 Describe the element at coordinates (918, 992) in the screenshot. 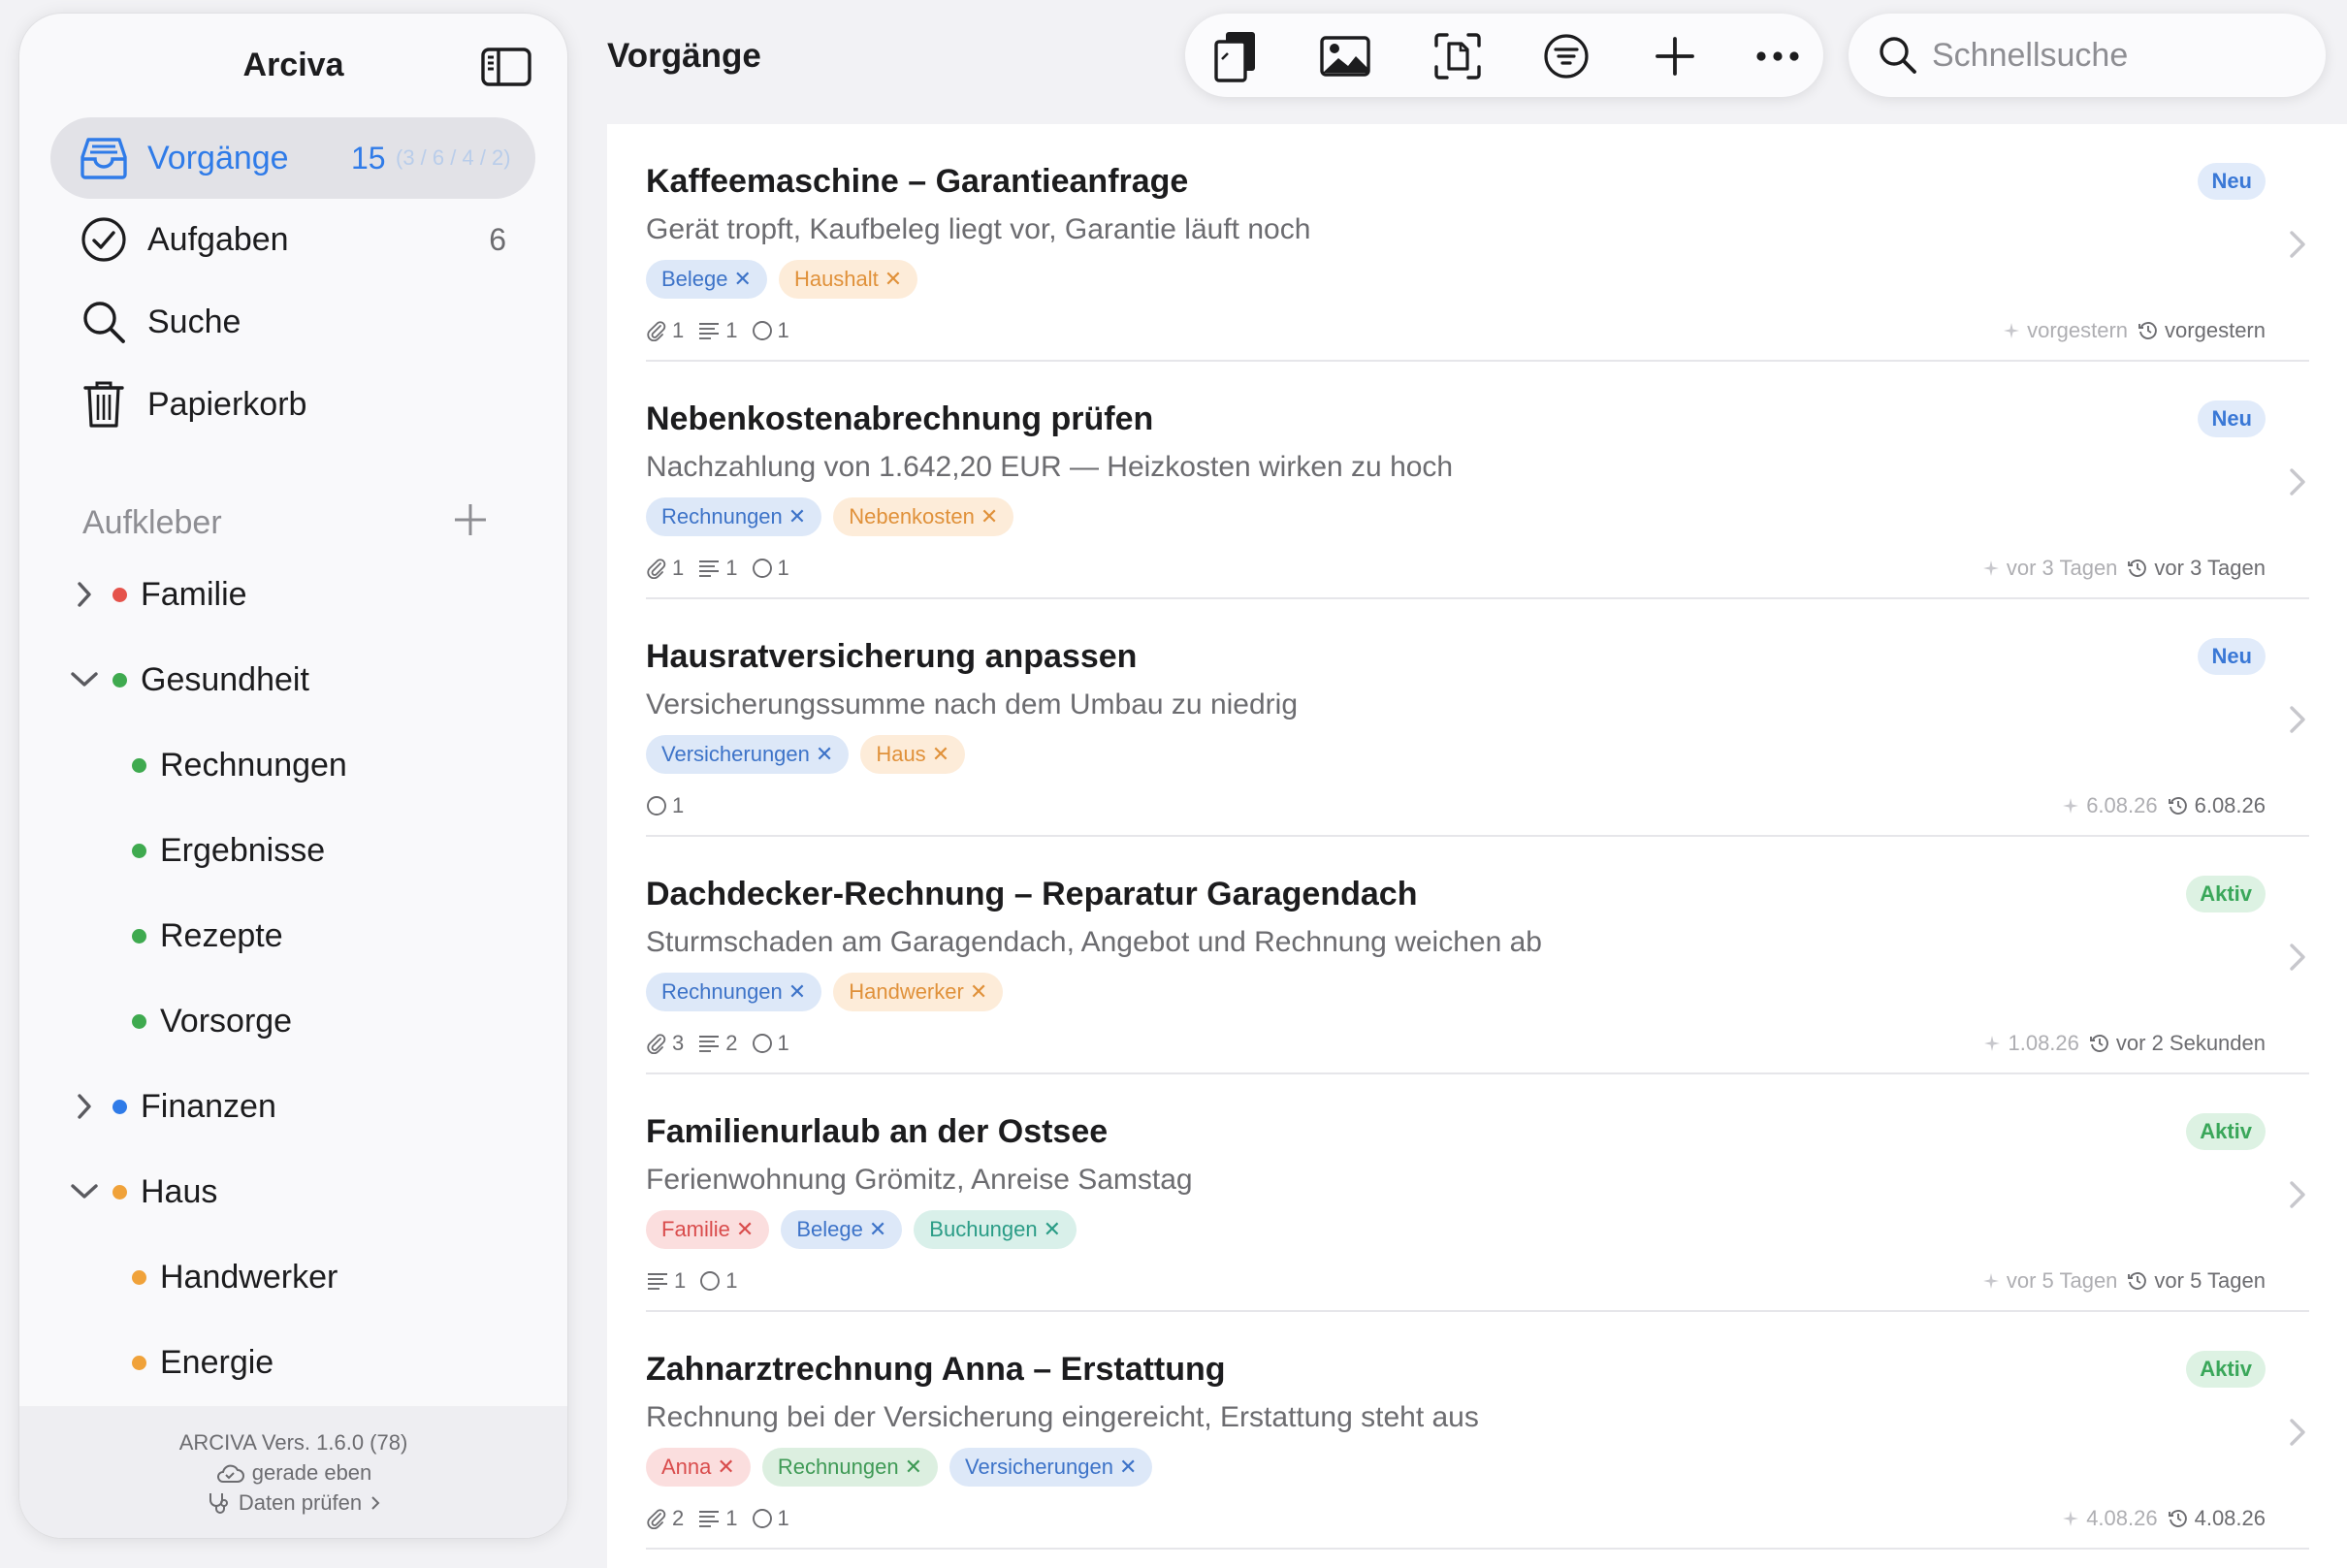

I see `sticker-tag: Handwerker ✕` at that location.